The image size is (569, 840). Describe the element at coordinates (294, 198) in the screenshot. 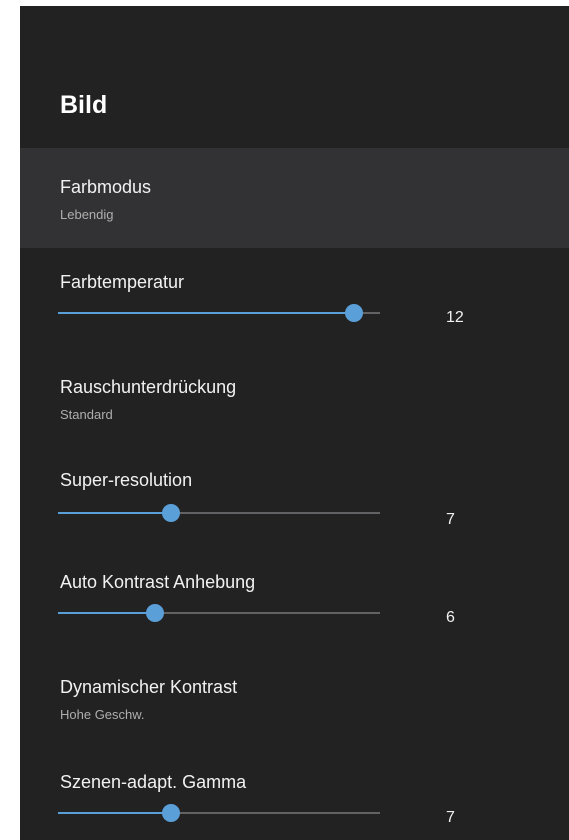

I see `setting-farbmodus: Farbmodus Lebendig` at that location.